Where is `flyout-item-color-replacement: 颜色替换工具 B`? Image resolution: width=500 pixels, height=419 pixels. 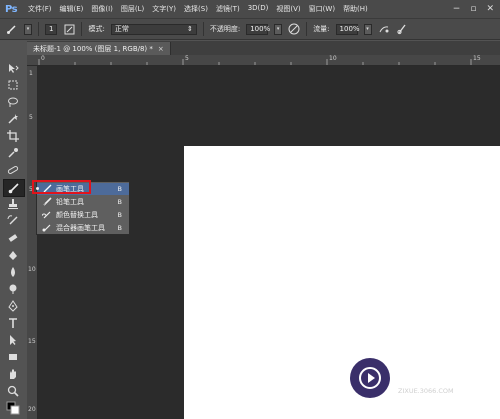
flyout-item-color-replacement: 颜色替换工具 B is located at coordinates (83, 215).